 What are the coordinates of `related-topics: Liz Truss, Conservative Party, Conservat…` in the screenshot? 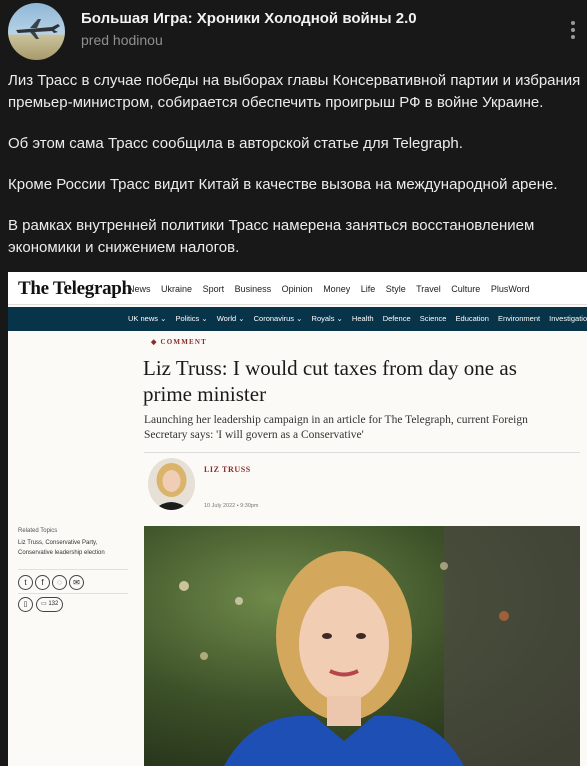 It's located at (61, 548).